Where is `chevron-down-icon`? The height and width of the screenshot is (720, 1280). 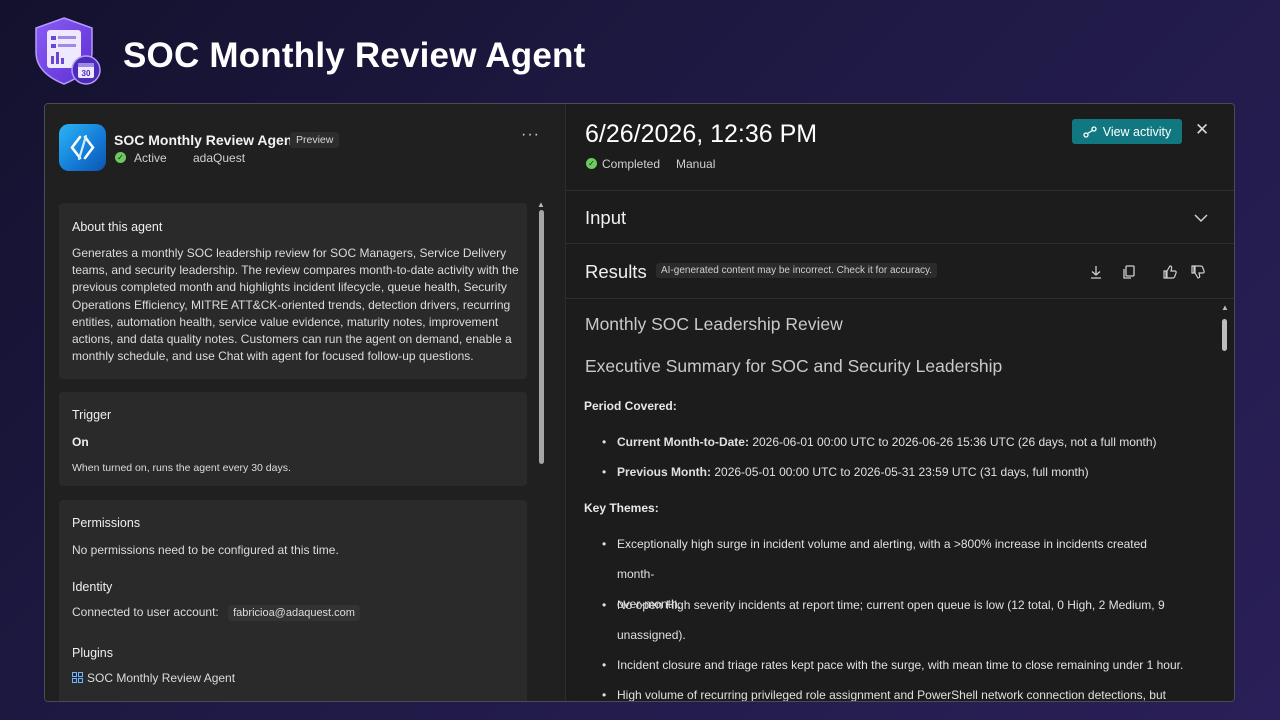 chevron-down-icon is located at coordinates (1201, 218).